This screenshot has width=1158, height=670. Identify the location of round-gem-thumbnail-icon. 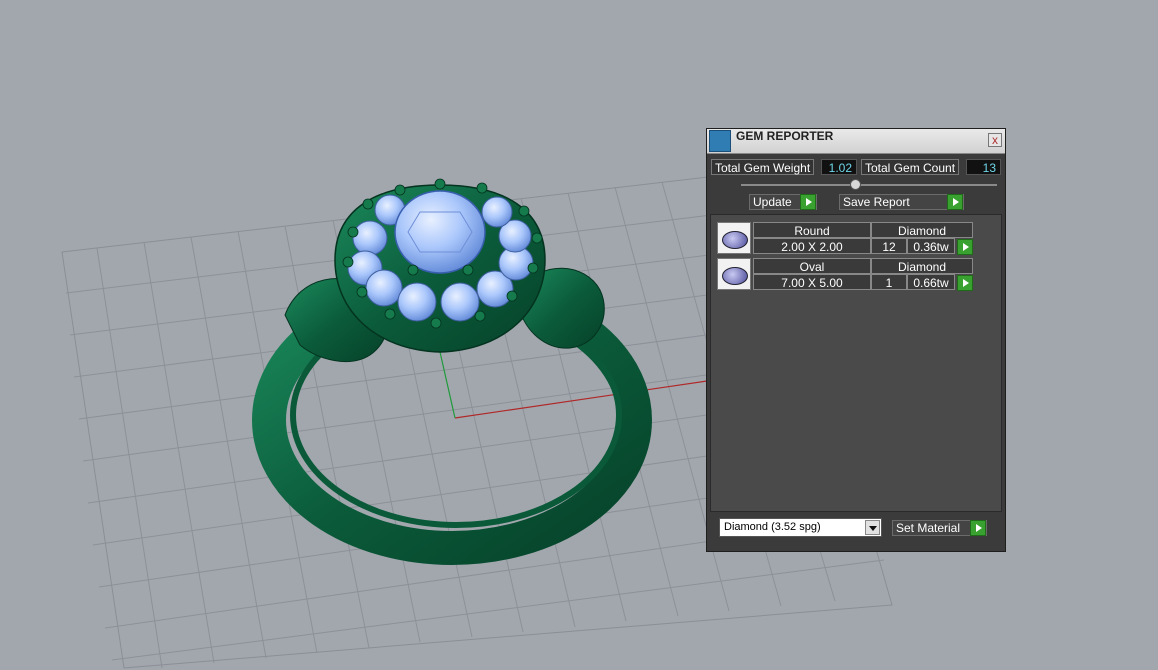
(734, 238).